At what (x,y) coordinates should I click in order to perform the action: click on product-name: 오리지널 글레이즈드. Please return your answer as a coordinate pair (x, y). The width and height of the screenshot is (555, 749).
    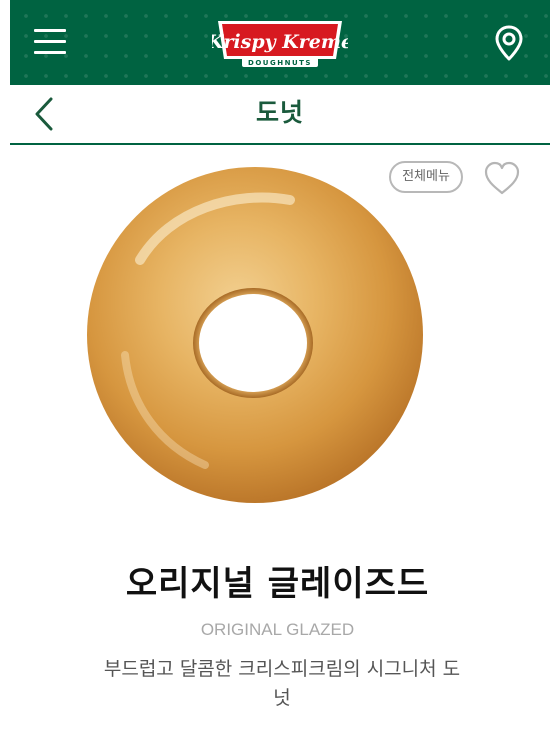
    Looking at the image, I should click on (277, 584).